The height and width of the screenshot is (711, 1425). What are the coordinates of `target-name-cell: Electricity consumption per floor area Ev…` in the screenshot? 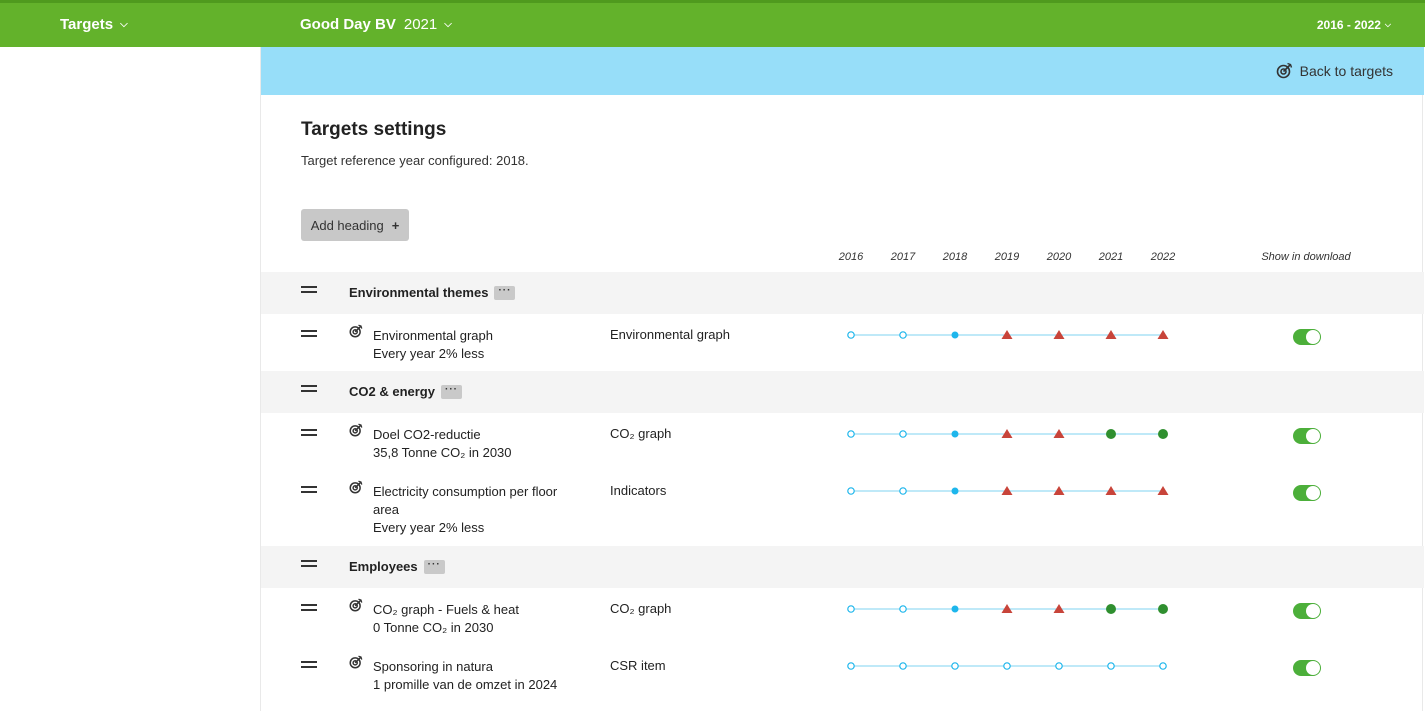 It's located at (478, 510).